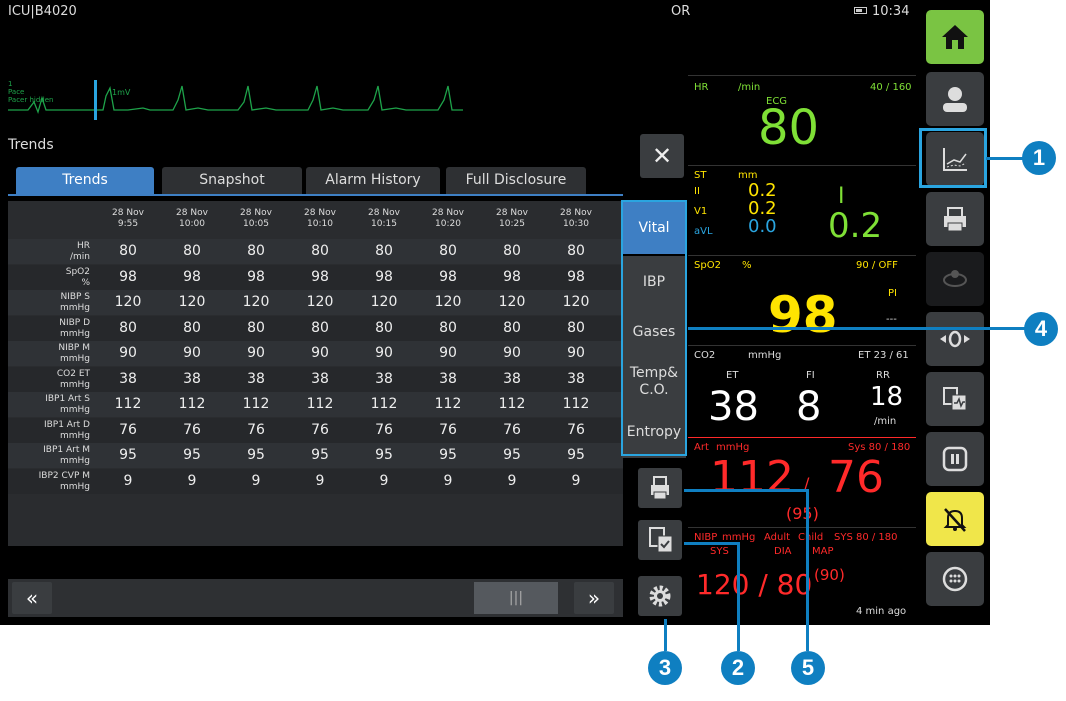  Describe the element at coordinates (705, 355) in the screenshot. I see `co2-label: CO2` at that location.